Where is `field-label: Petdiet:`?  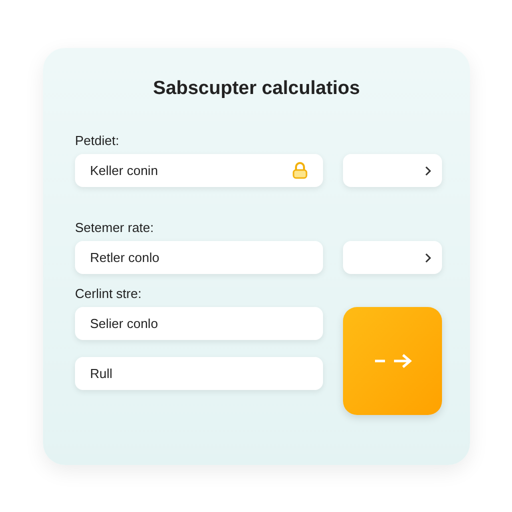
field-label: Petdiet: is located at coordinates (97, 141).